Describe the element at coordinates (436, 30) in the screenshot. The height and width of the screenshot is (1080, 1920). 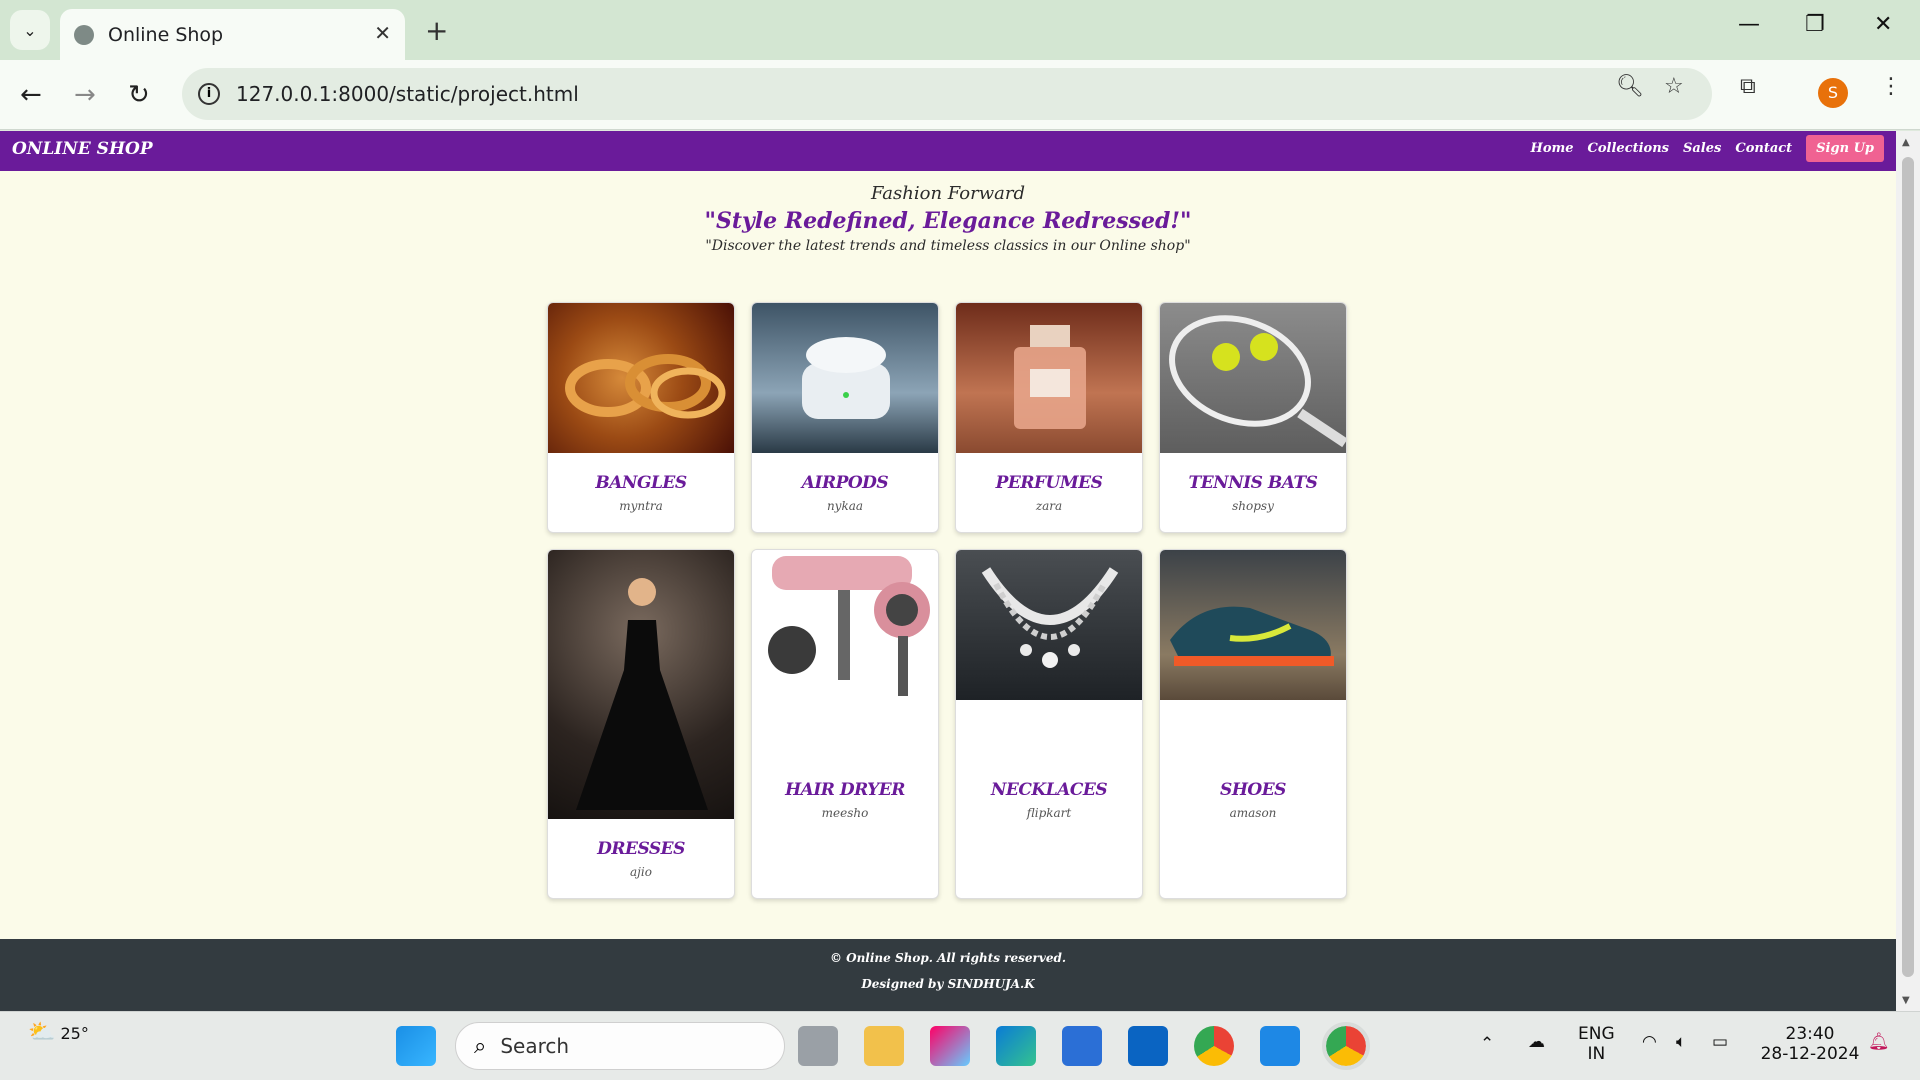
I see `new-tab-button: +` at that location.